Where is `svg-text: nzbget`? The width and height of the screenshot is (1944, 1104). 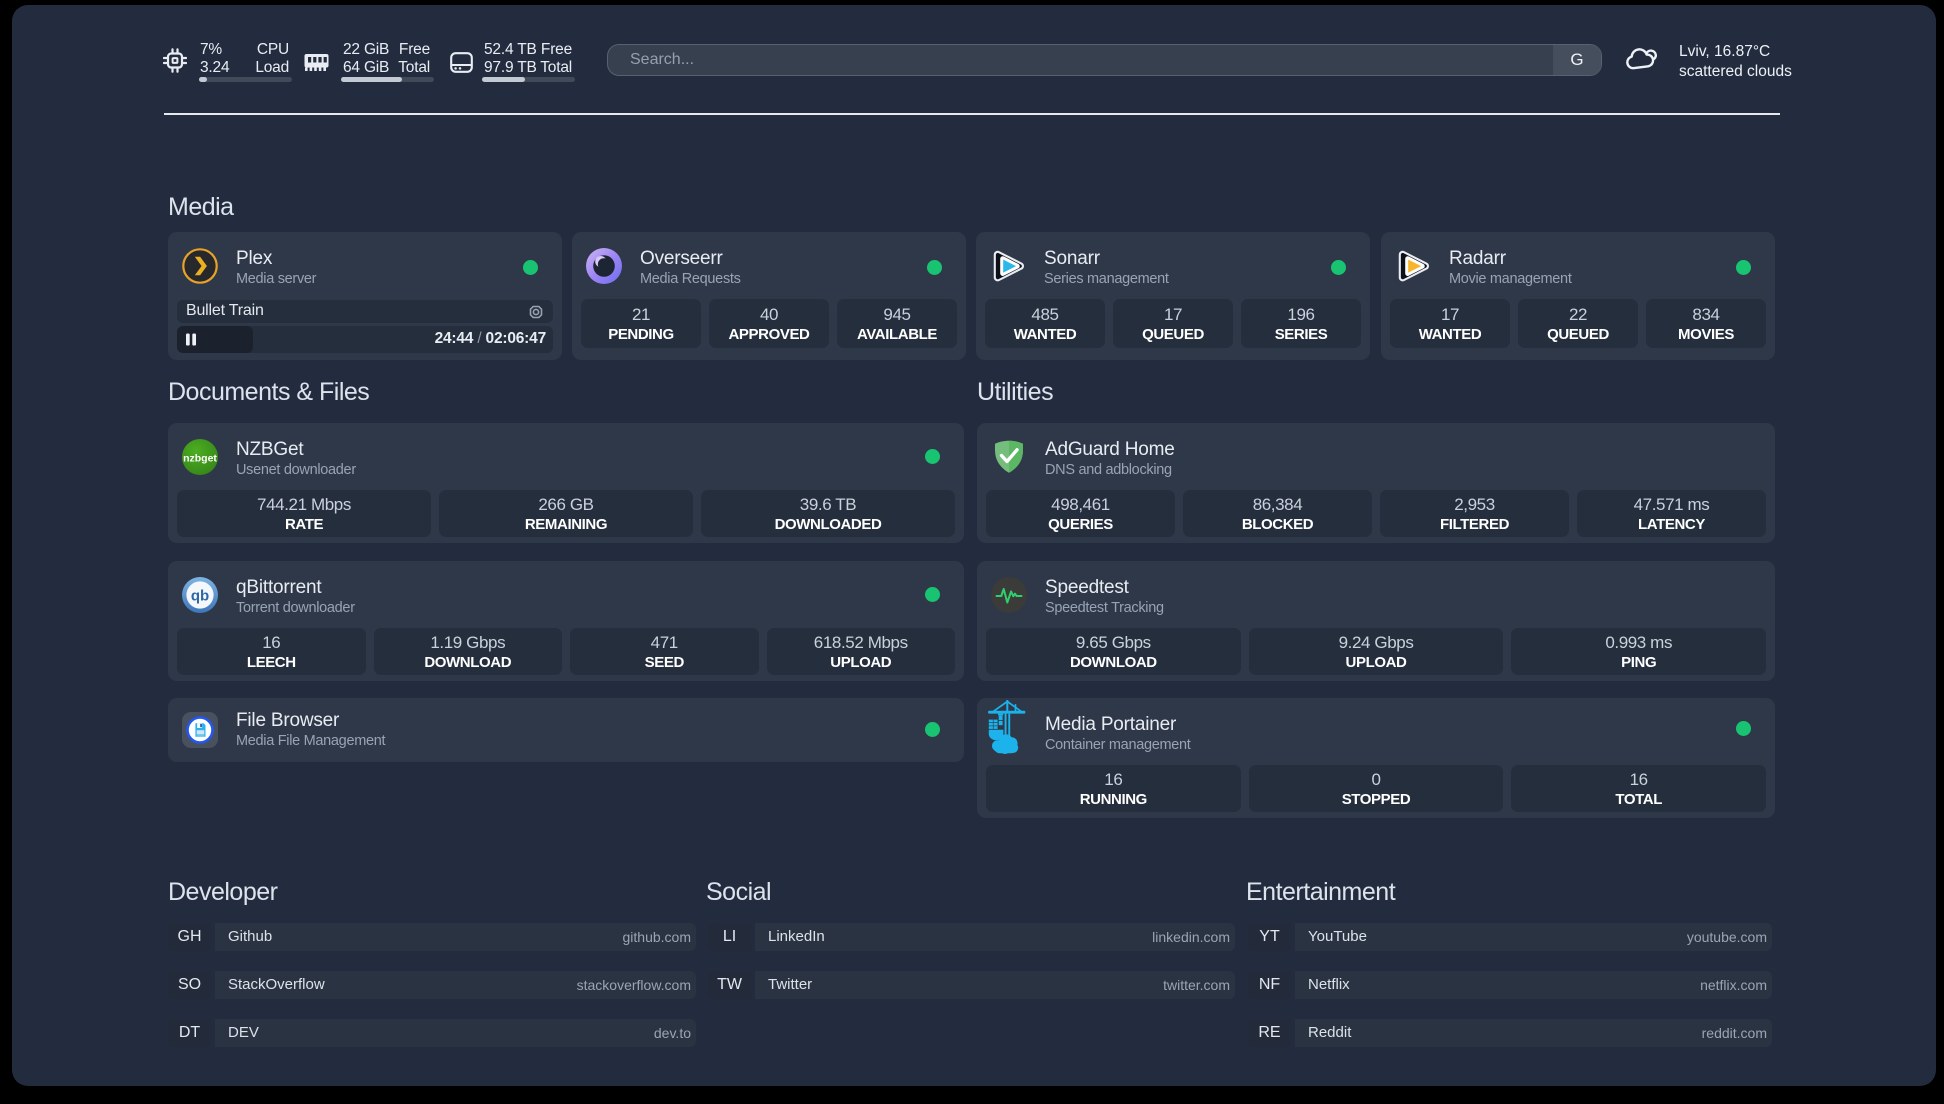 svg-text: nzbget is located at coordinates (200, 459).